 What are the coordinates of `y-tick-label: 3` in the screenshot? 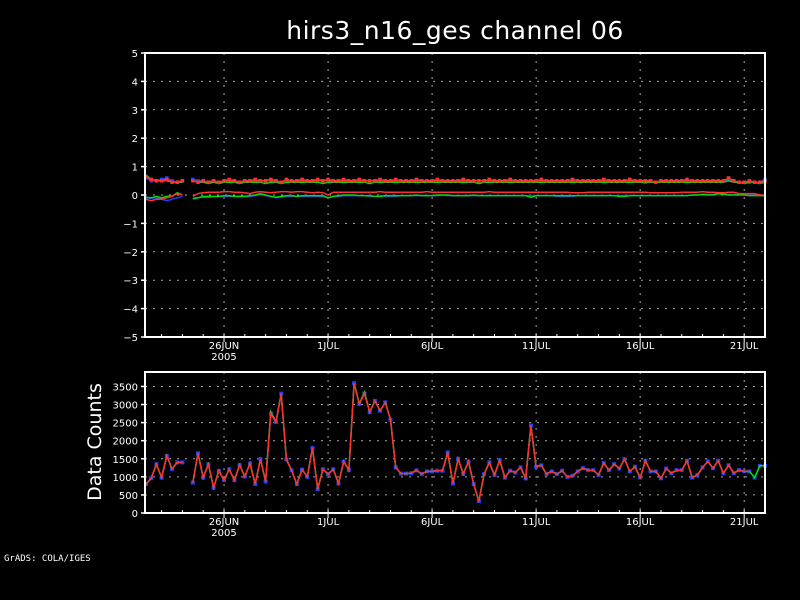 It's located at (135, 111).